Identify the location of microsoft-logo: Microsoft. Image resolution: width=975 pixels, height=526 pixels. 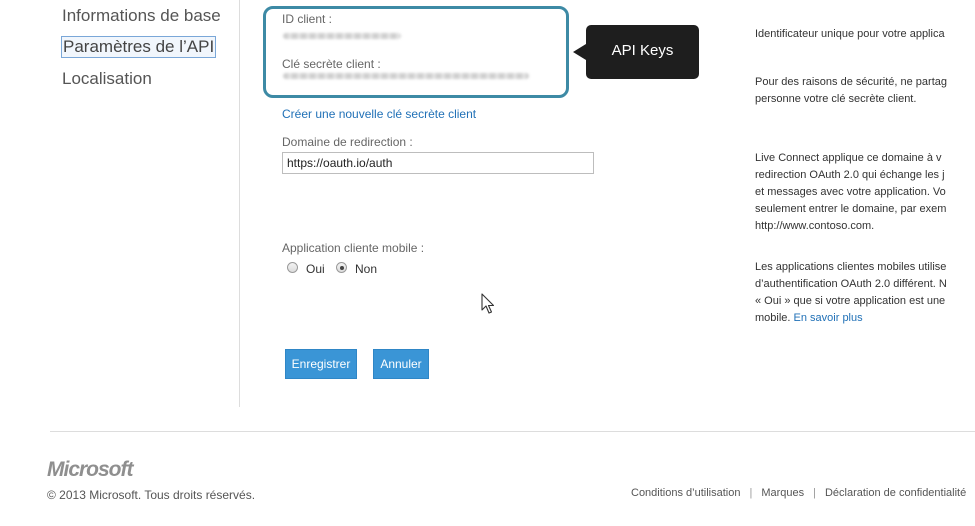
(90, 469).